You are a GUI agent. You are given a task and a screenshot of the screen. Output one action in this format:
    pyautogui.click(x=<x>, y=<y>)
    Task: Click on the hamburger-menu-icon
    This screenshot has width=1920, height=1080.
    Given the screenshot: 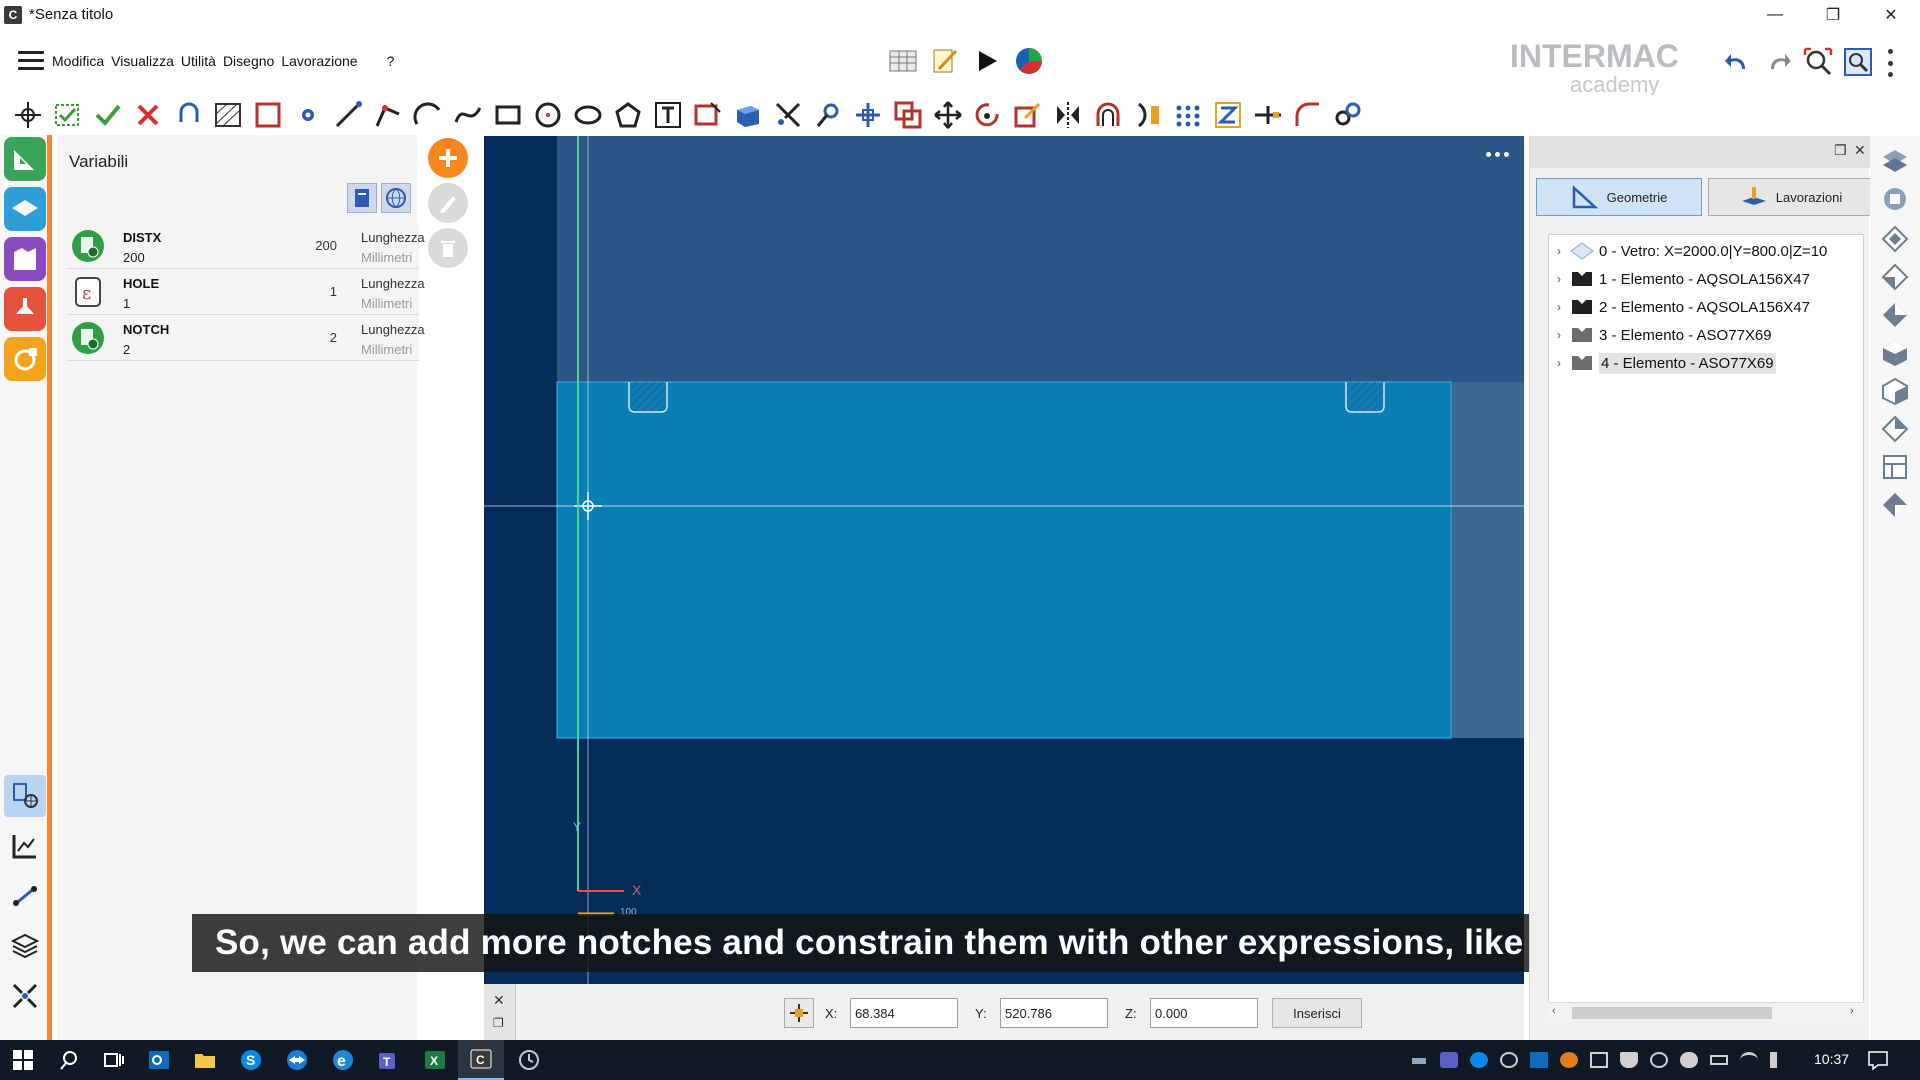 What is the action you would take?
    pyautogui.click(x=31, y=61)
    